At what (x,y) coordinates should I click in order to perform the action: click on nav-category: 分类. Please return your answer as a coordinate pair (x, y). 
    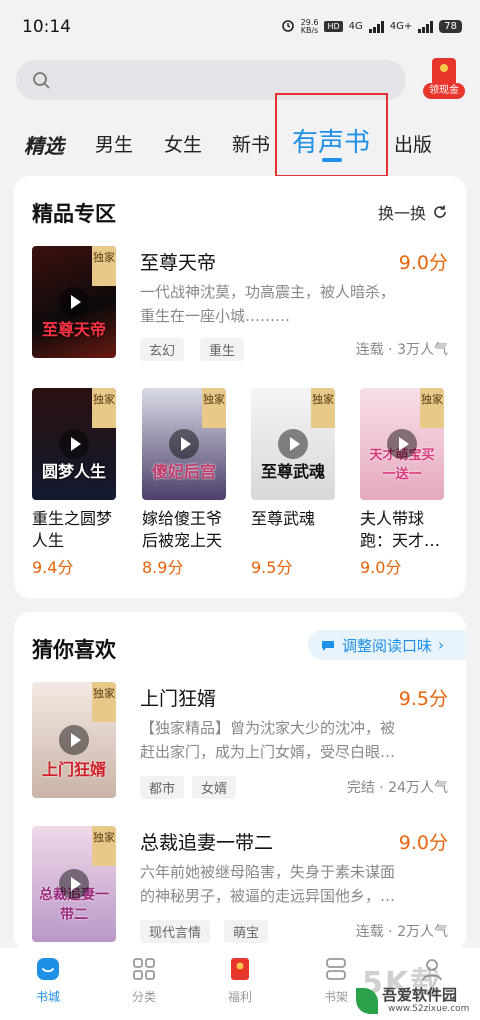
    Looking at the image, I should click on (144, 980).